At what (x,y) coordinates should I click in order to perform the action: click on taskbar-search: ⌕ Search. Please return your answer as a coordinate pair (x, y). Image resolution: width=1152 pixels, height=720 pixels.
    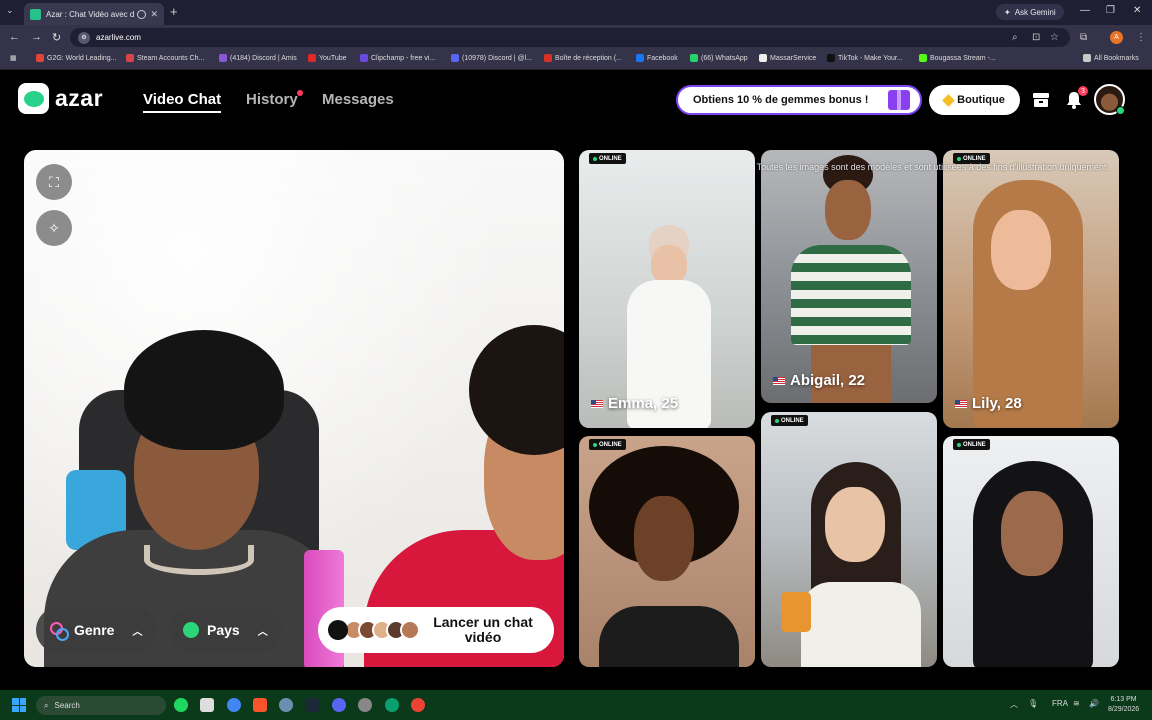
    Looking at the image, I should click on (101, 705).